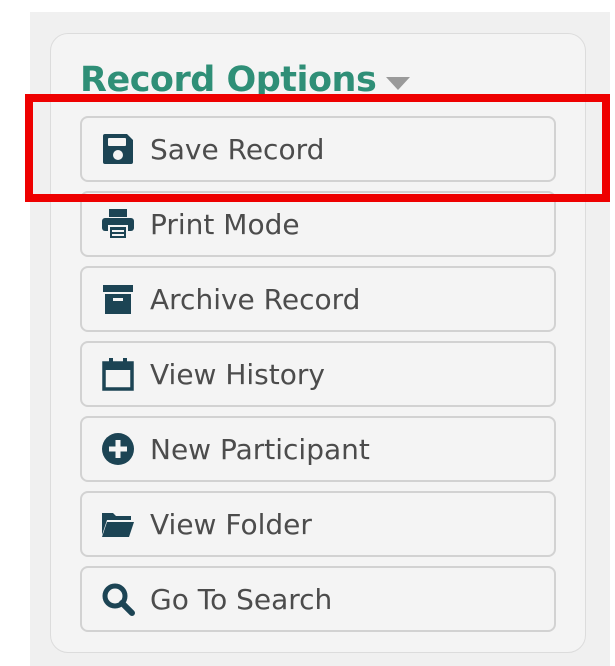 This screenshot has width=615, height=666. I want to click on folder-icon, so click(118, 524).